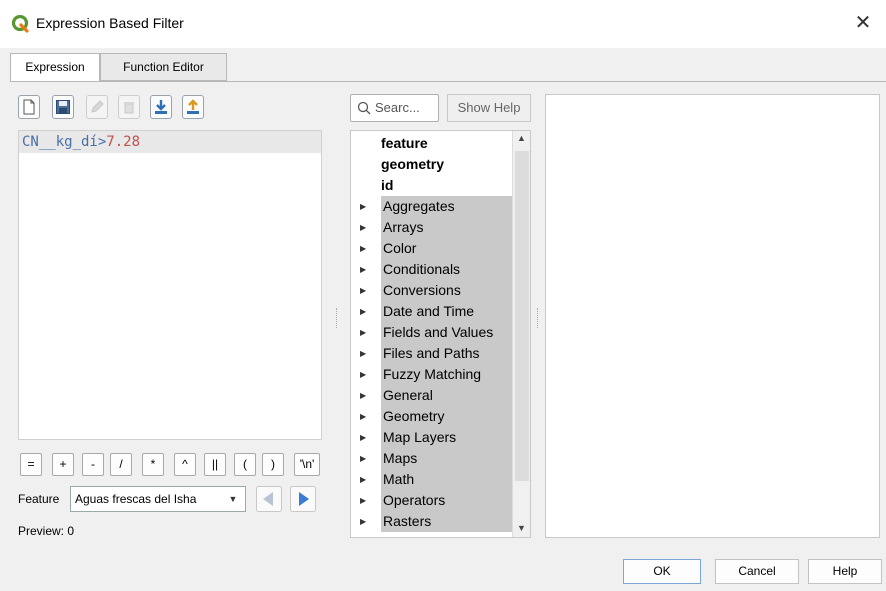 The height and width of the screenshot is (591, 886). What do you see at coordinates (233, 499) in the screenshot?
I see `chevron-down-icon: ▼` at bounding box center [233, 499].